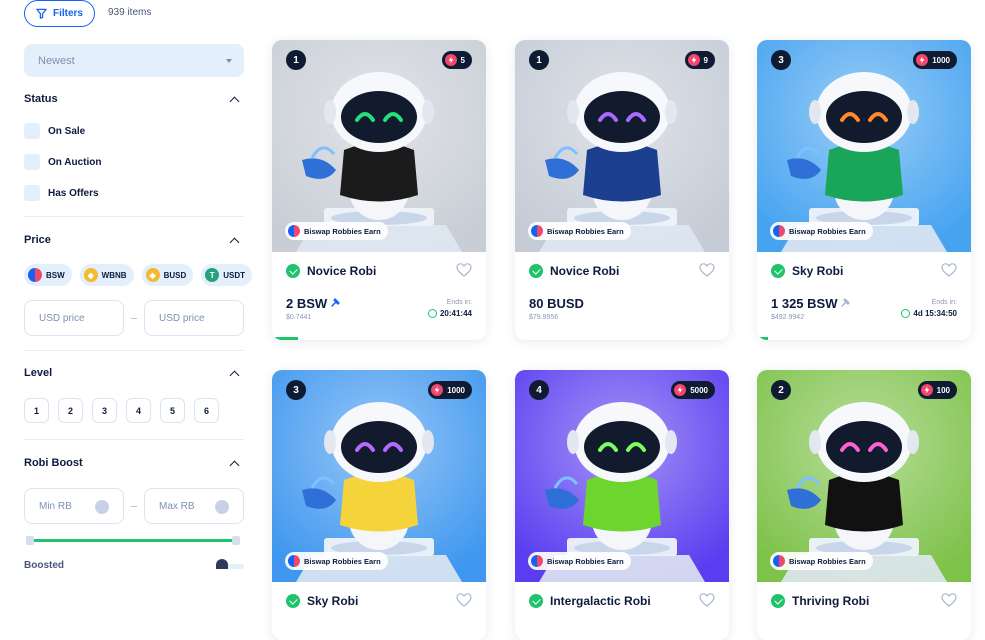 The width and height of the screenshot is (985, 640). What do you see at coordinates (230, 564) in the screenshot?
I see `boosted-toggle` at bounding box center [230, 564].